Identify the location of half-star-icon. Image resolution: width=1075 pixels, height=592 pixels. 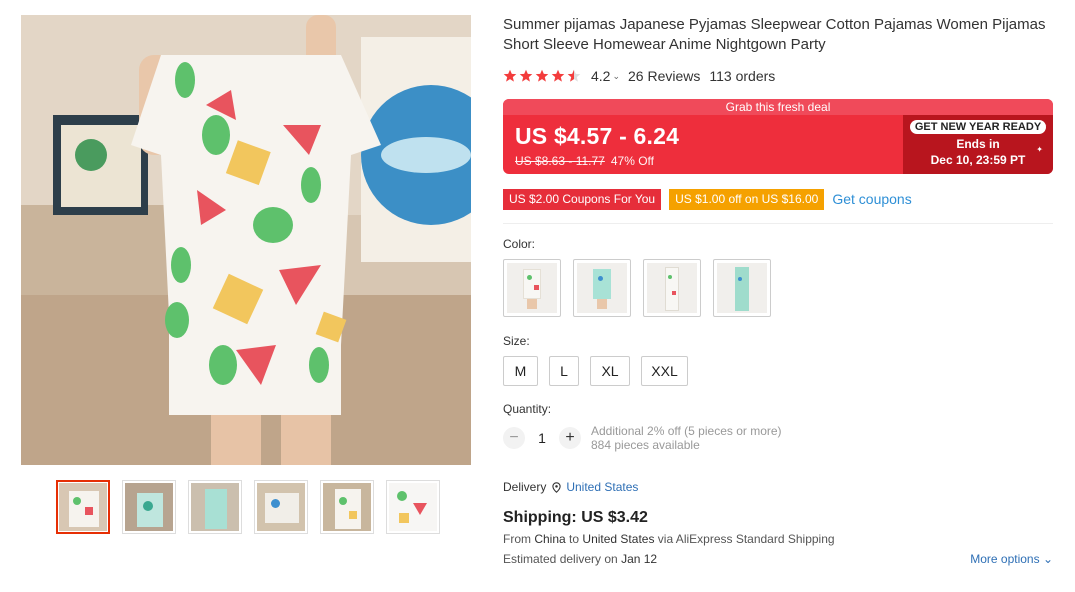
(574, 75).